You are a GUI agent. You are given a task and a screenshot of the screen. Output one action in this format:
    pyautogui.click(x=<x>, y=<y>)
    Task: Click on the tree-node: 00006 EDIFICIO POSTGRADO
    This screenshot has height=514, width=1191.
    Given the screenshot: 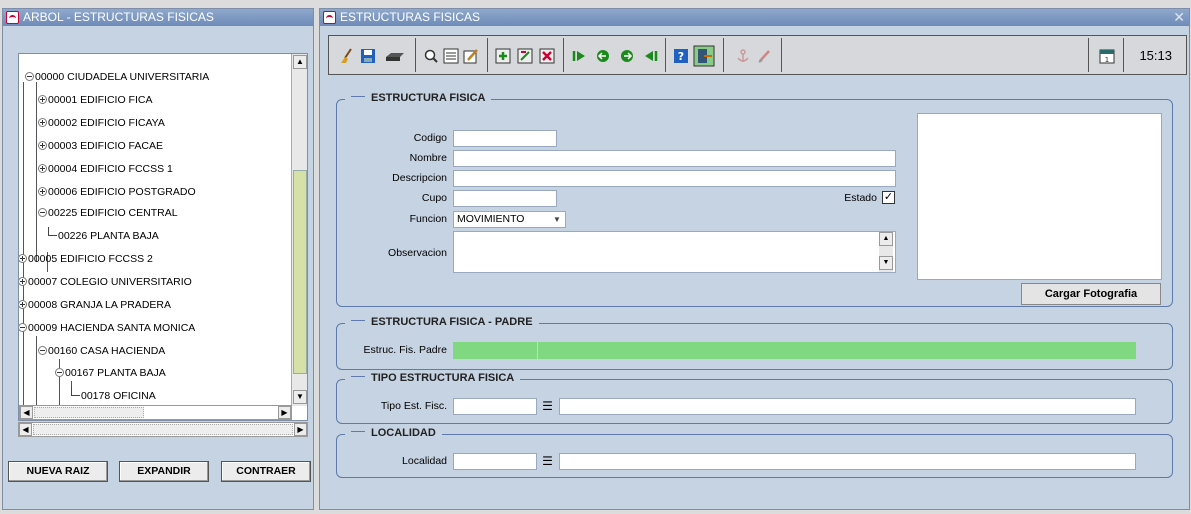 What is the action you would take?
    pyautogui.click(x=117, y=192)
    